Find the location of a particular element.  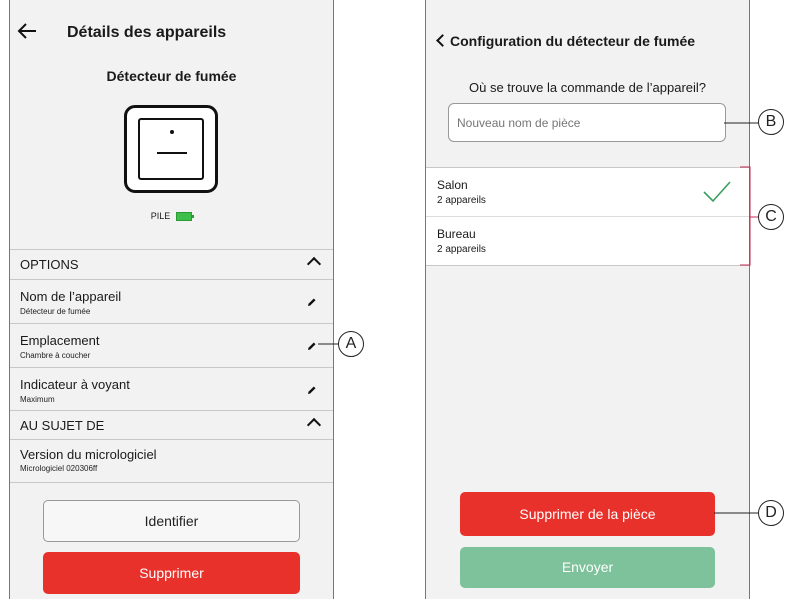

page-title: Détails des appareils is located at coordinates (147, 32).